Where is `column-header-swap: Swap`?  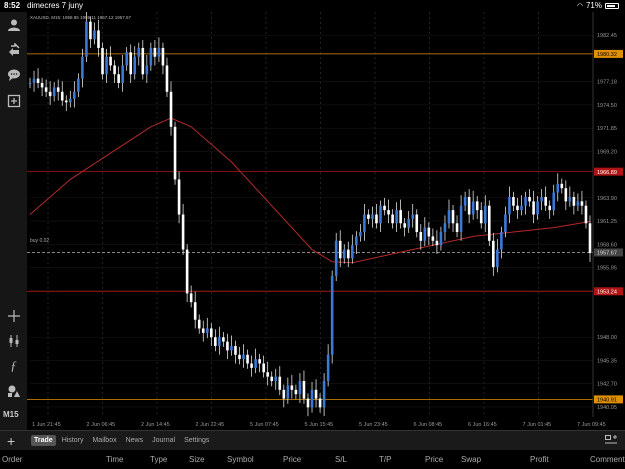
column-header-swap: Swap is located at coordinates (471, 459).